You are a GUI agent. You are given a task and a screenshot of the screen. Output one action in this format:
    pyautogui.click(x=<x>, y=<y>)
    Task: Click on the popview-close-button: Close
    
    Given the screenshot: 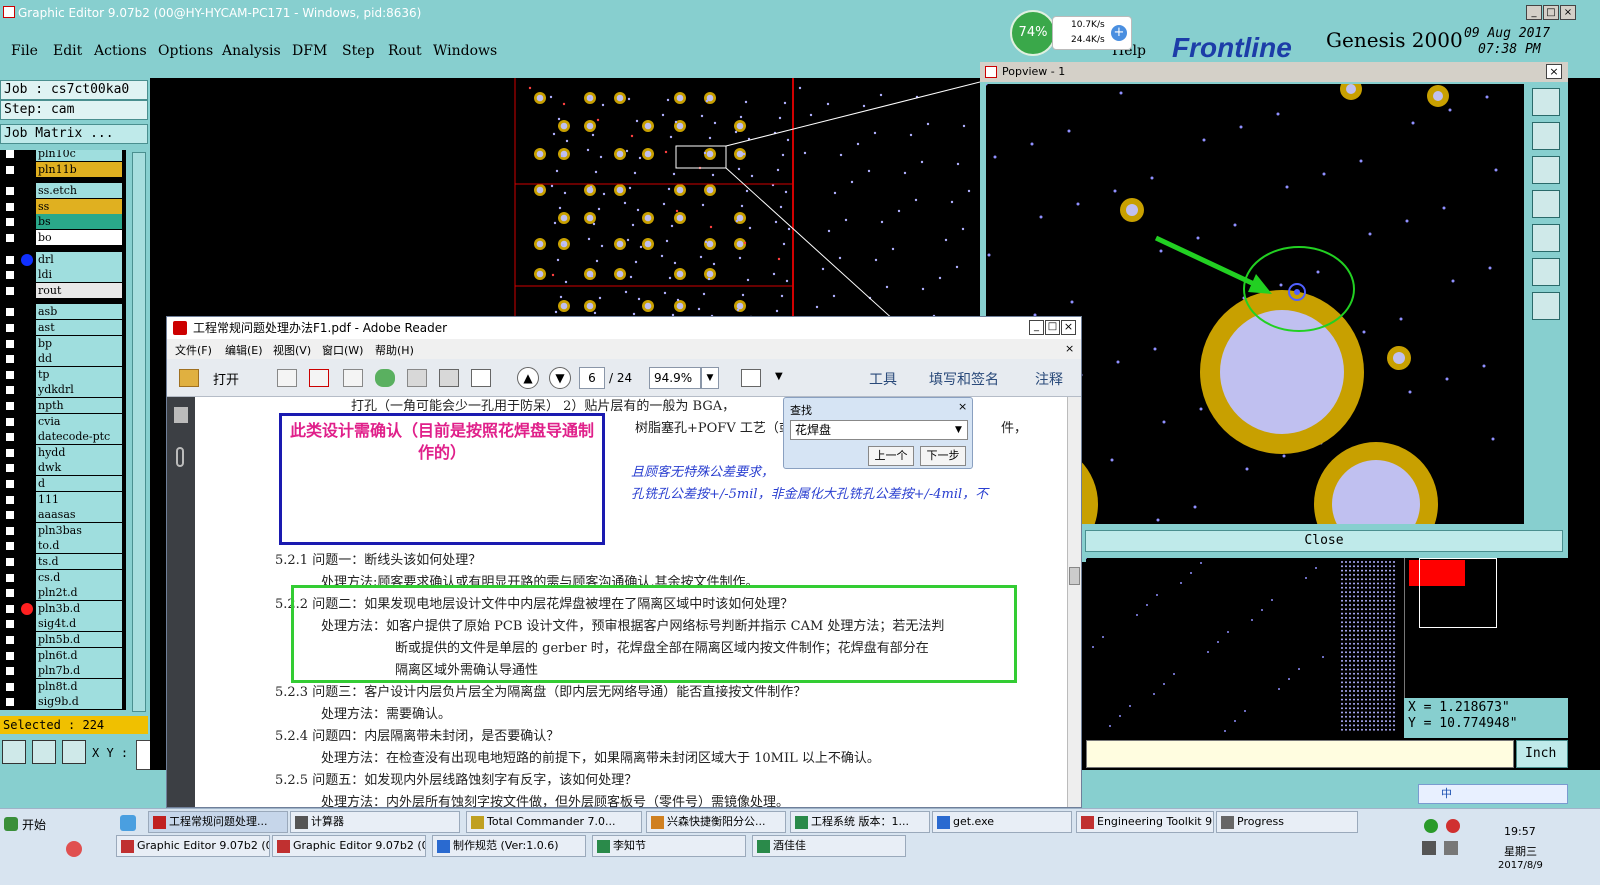 What is the action you would take?
    pyautogui.click(x=1324, y=541)
    